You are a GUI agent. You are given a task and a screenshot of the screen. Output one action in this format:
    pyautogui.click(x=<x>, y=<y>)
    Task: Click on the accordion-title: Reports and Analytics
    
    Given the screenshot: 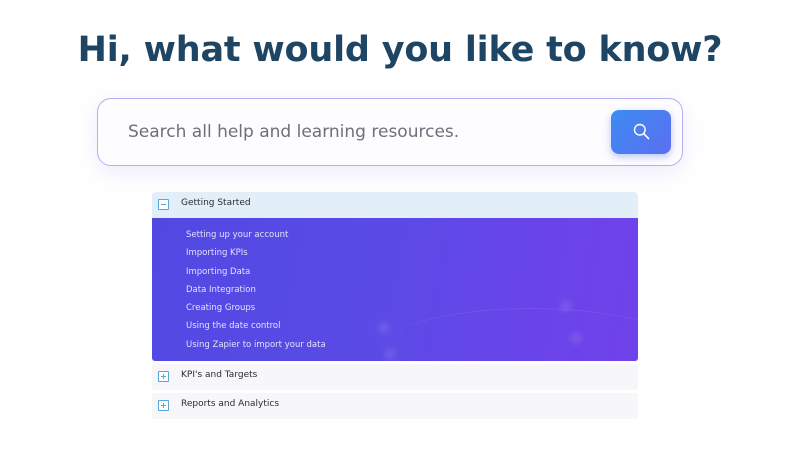 What is the action you would take?
    pyautogui.click(x=230, y=404)
    